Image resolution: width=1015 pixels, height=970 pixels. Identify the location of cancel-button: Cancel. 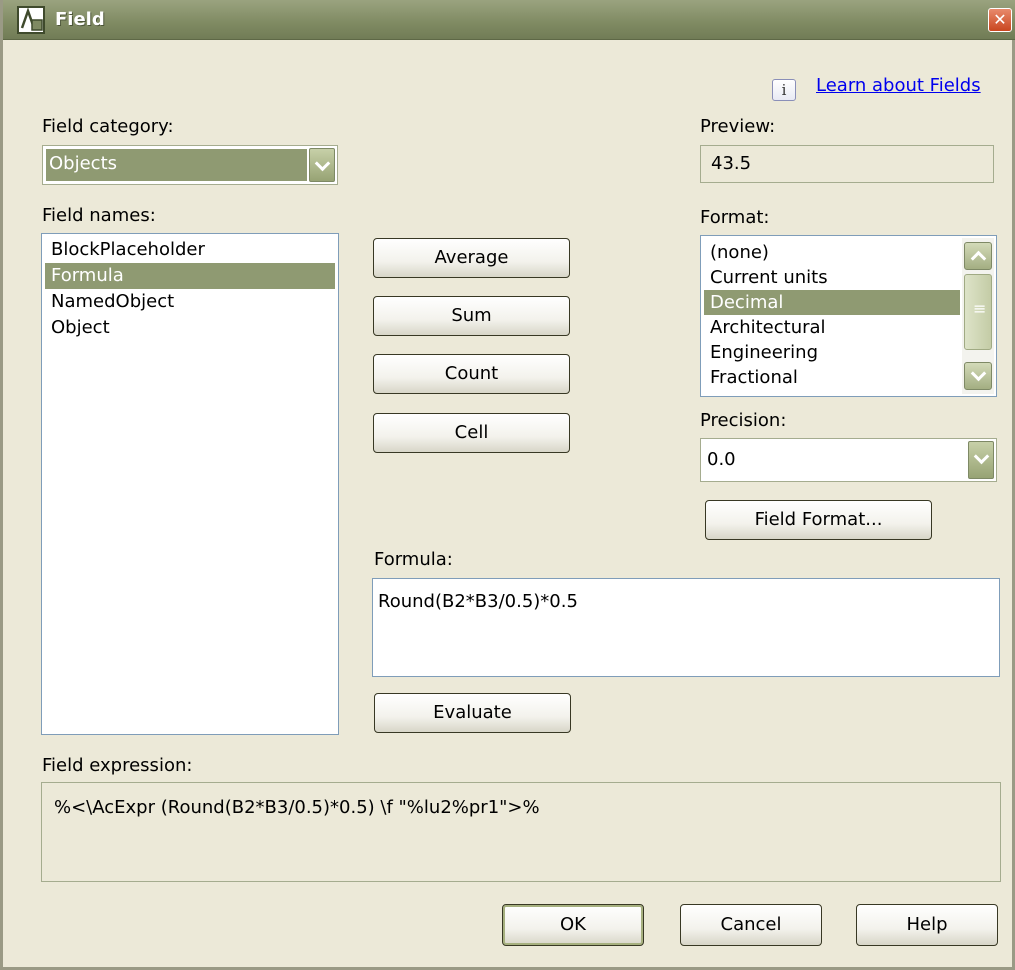
(751, 925).